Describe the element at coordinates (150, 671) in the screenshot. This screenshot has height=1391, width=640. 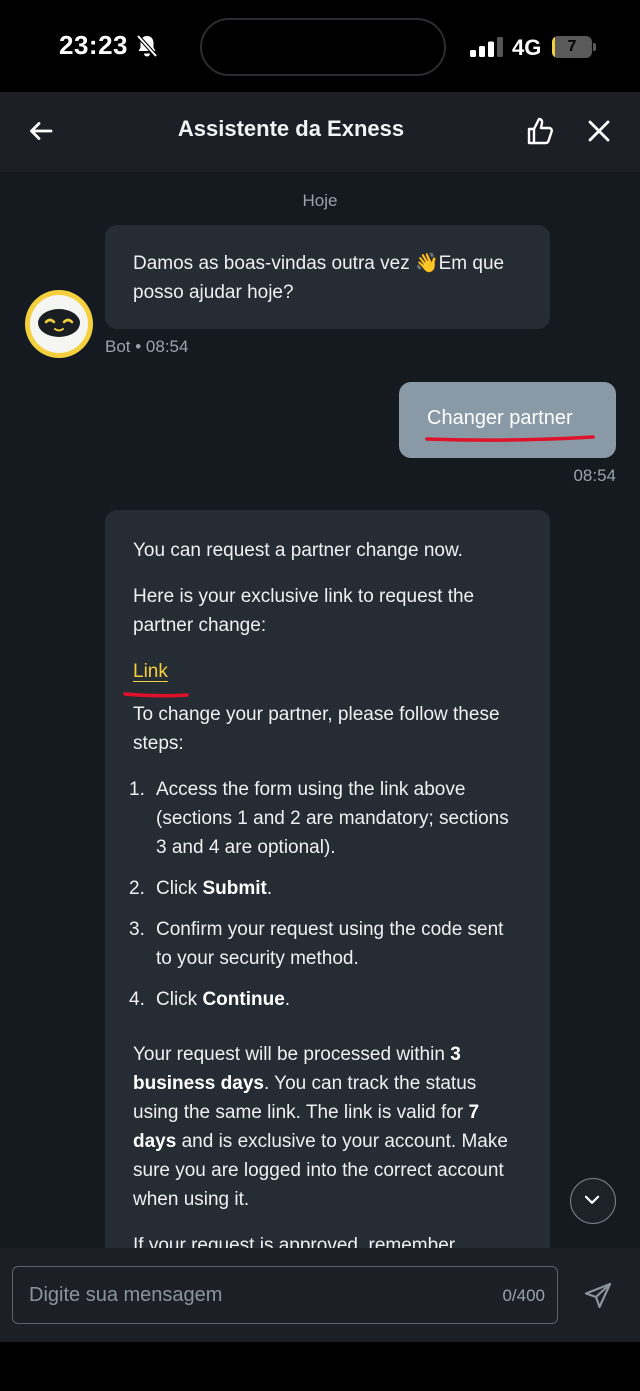
I see `partner-change-link: Link` at that location.